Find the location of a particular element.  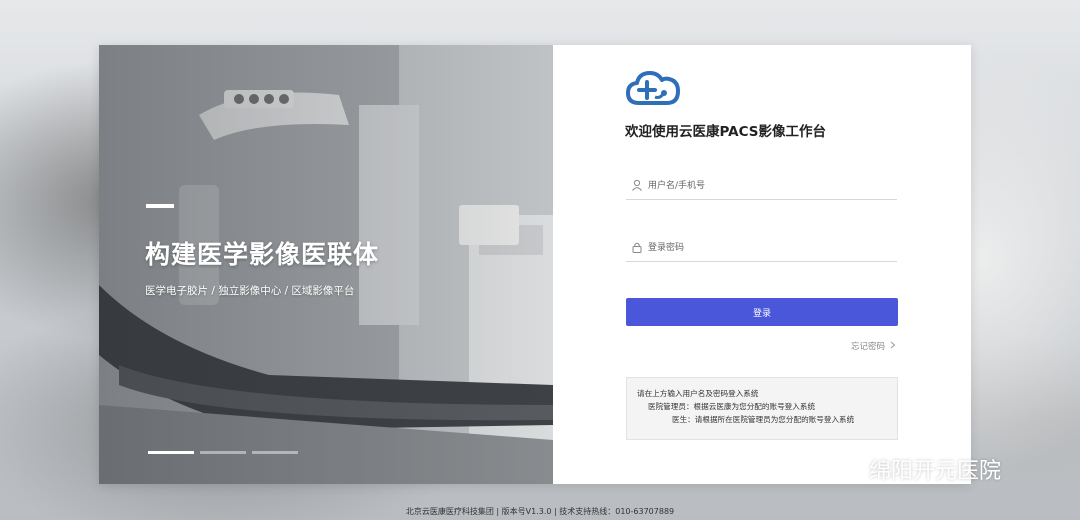

password-field is located at coordinates (761, 248).